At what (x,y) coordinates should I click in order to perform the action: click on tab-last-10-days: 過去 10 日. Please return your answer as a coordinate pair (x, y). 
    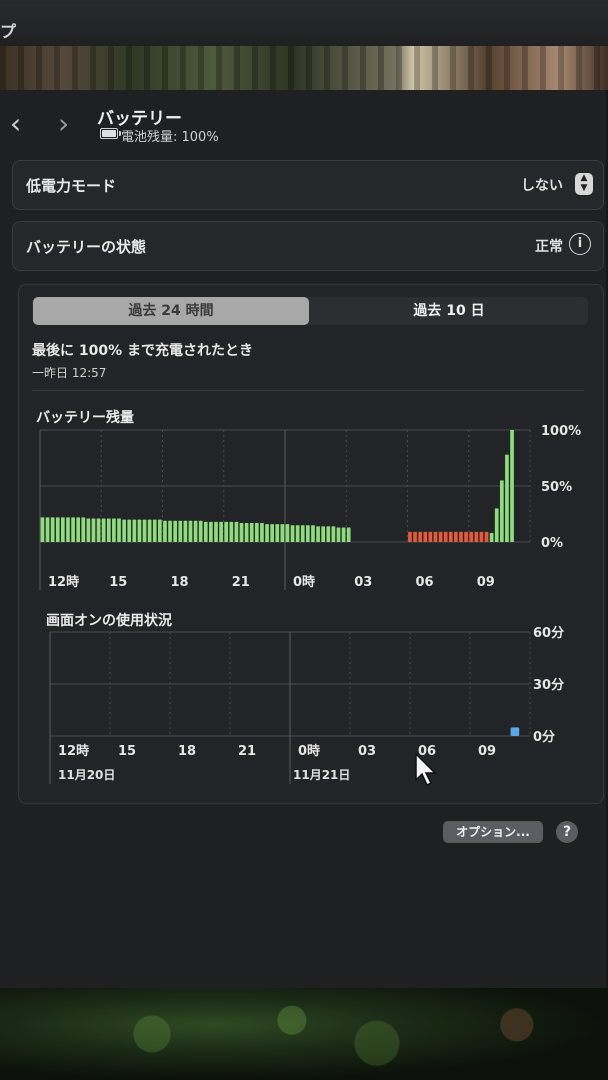
    Looking at the image, I should click on (449, 311).